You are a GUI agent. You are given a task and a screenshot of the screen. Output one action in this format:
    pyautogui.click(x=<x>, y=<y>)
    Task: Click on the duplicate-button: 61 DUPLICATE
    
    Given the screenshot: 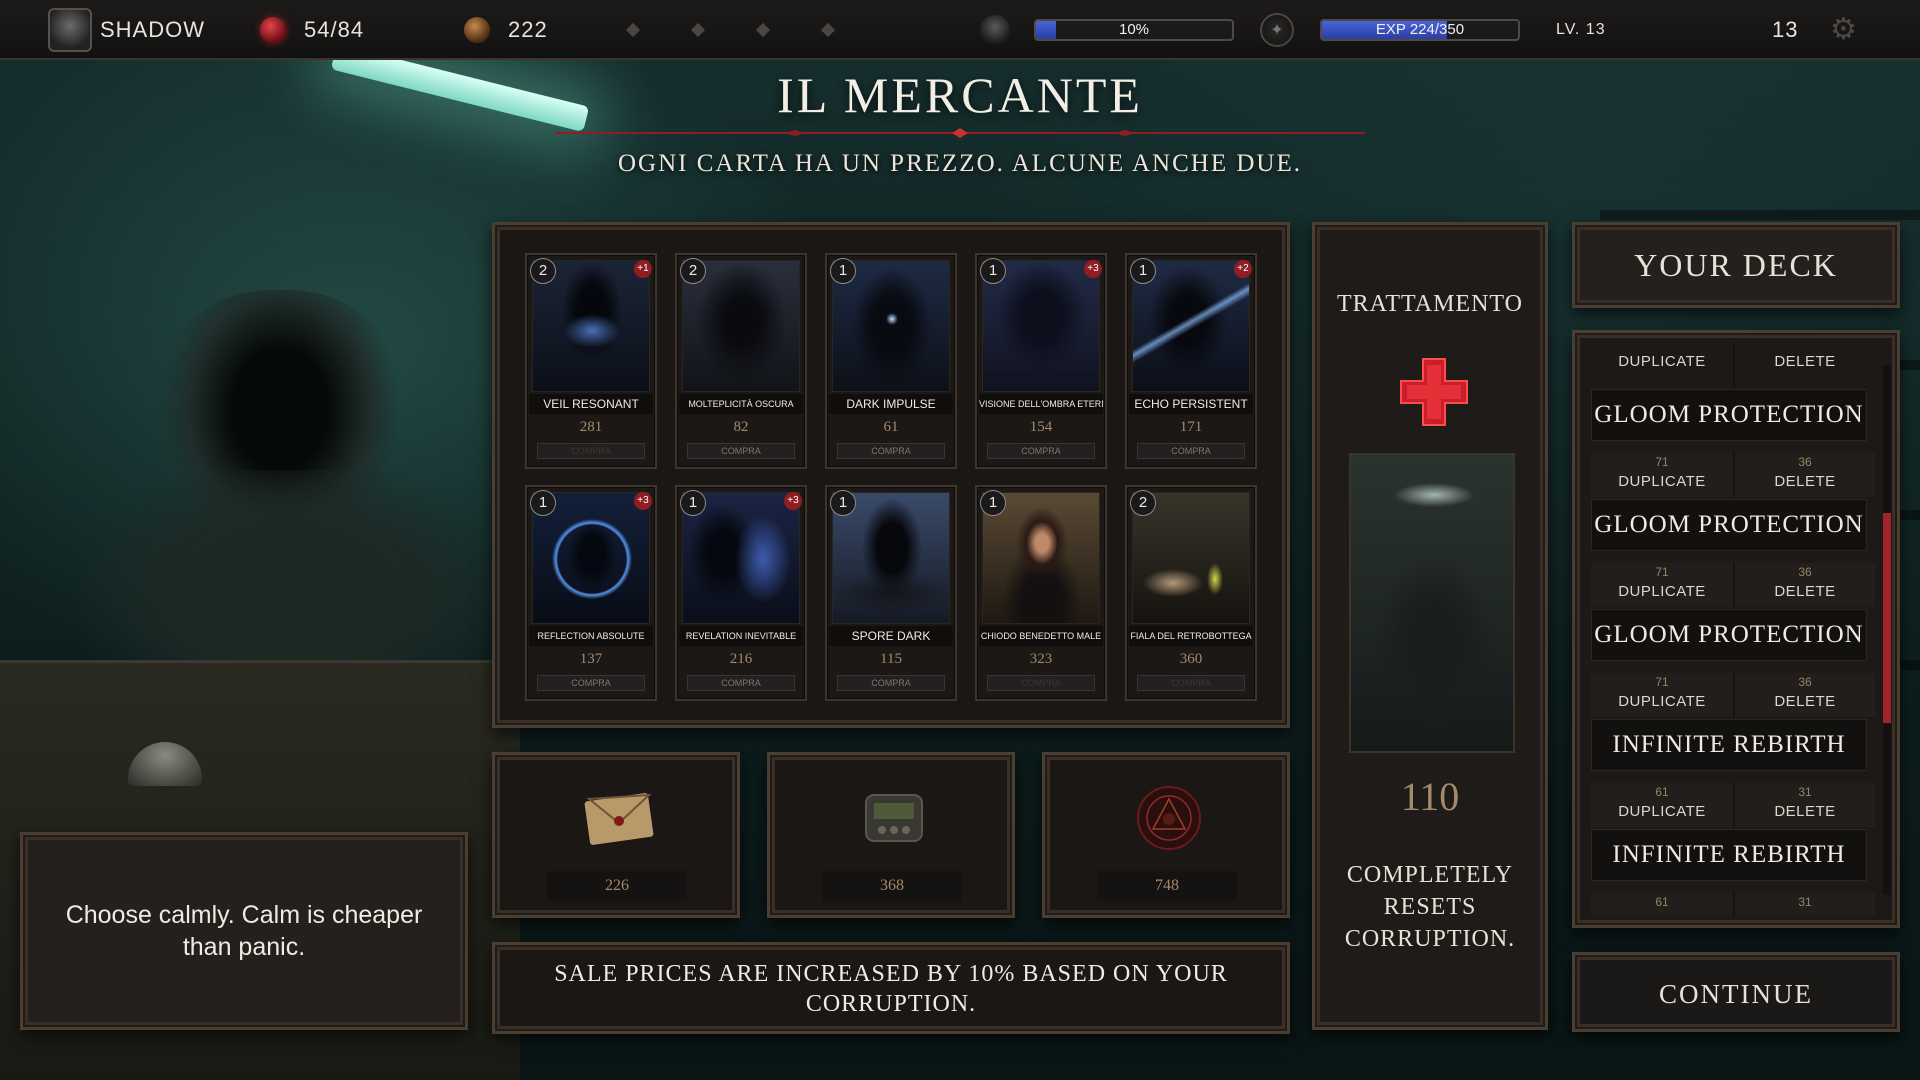 What is the action you would take?
    pyautogui.click(x=1662, y=805)
    